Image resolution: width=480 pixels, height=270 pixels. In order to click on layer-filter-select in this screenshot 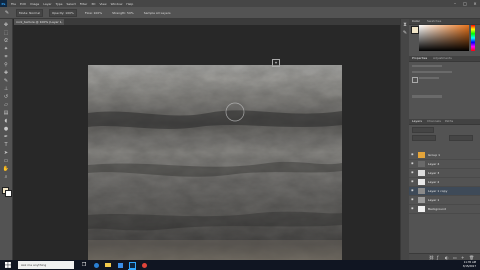, I will do `click(423, 130)`.